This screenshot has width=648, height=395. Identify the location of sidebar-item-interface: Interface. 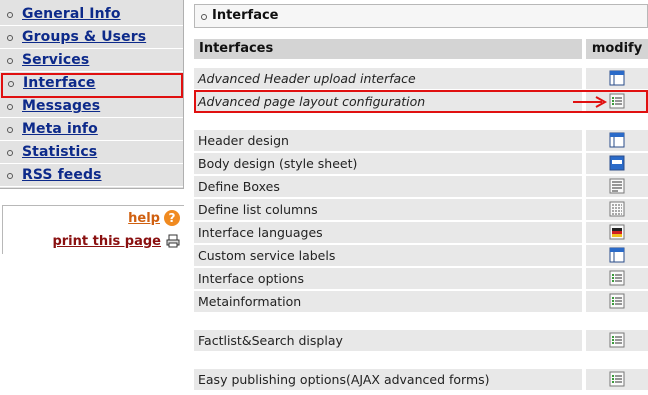
(92, 85).